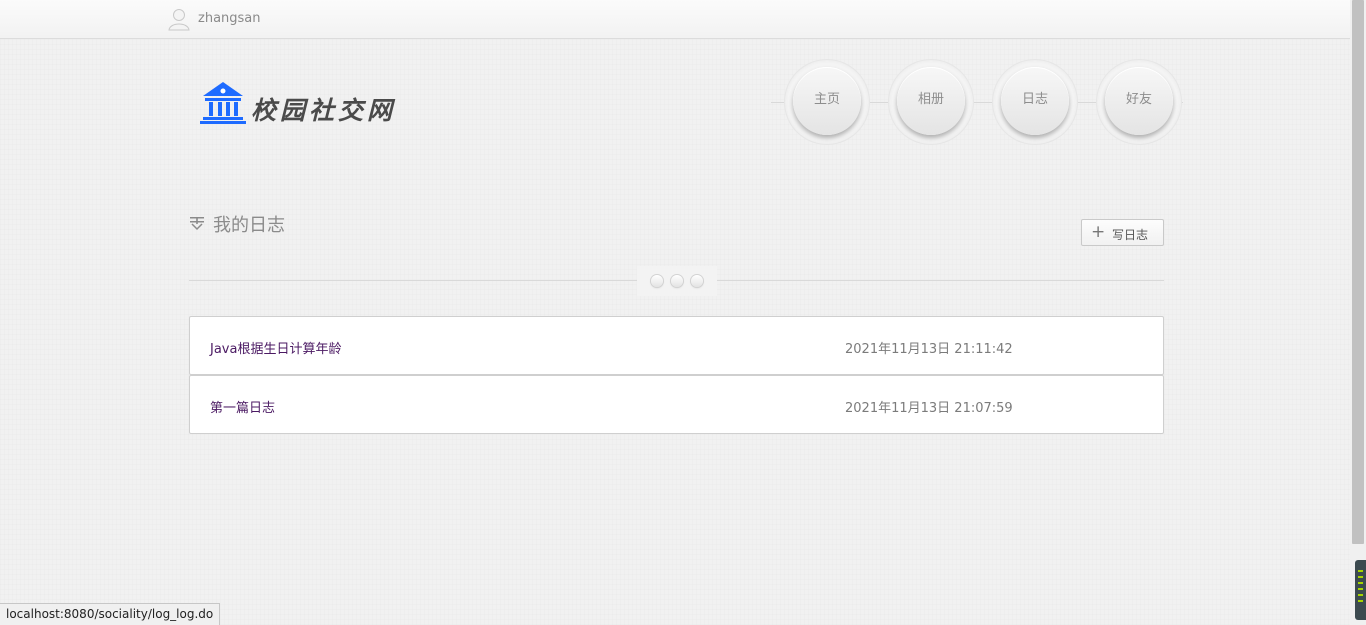 This screenshot has width=1366, height=625. What do you see at coordinates (197, 223) in the screenshot?
I see `log-title-icon` at bounding box center [197, 223].